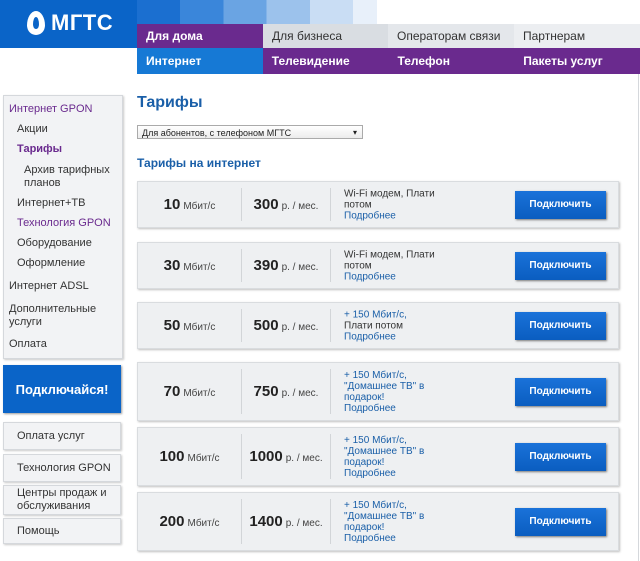  I want to click on subscriber-select: Для абонентов, с телефоном МГТС ▾, so click(250, 132).